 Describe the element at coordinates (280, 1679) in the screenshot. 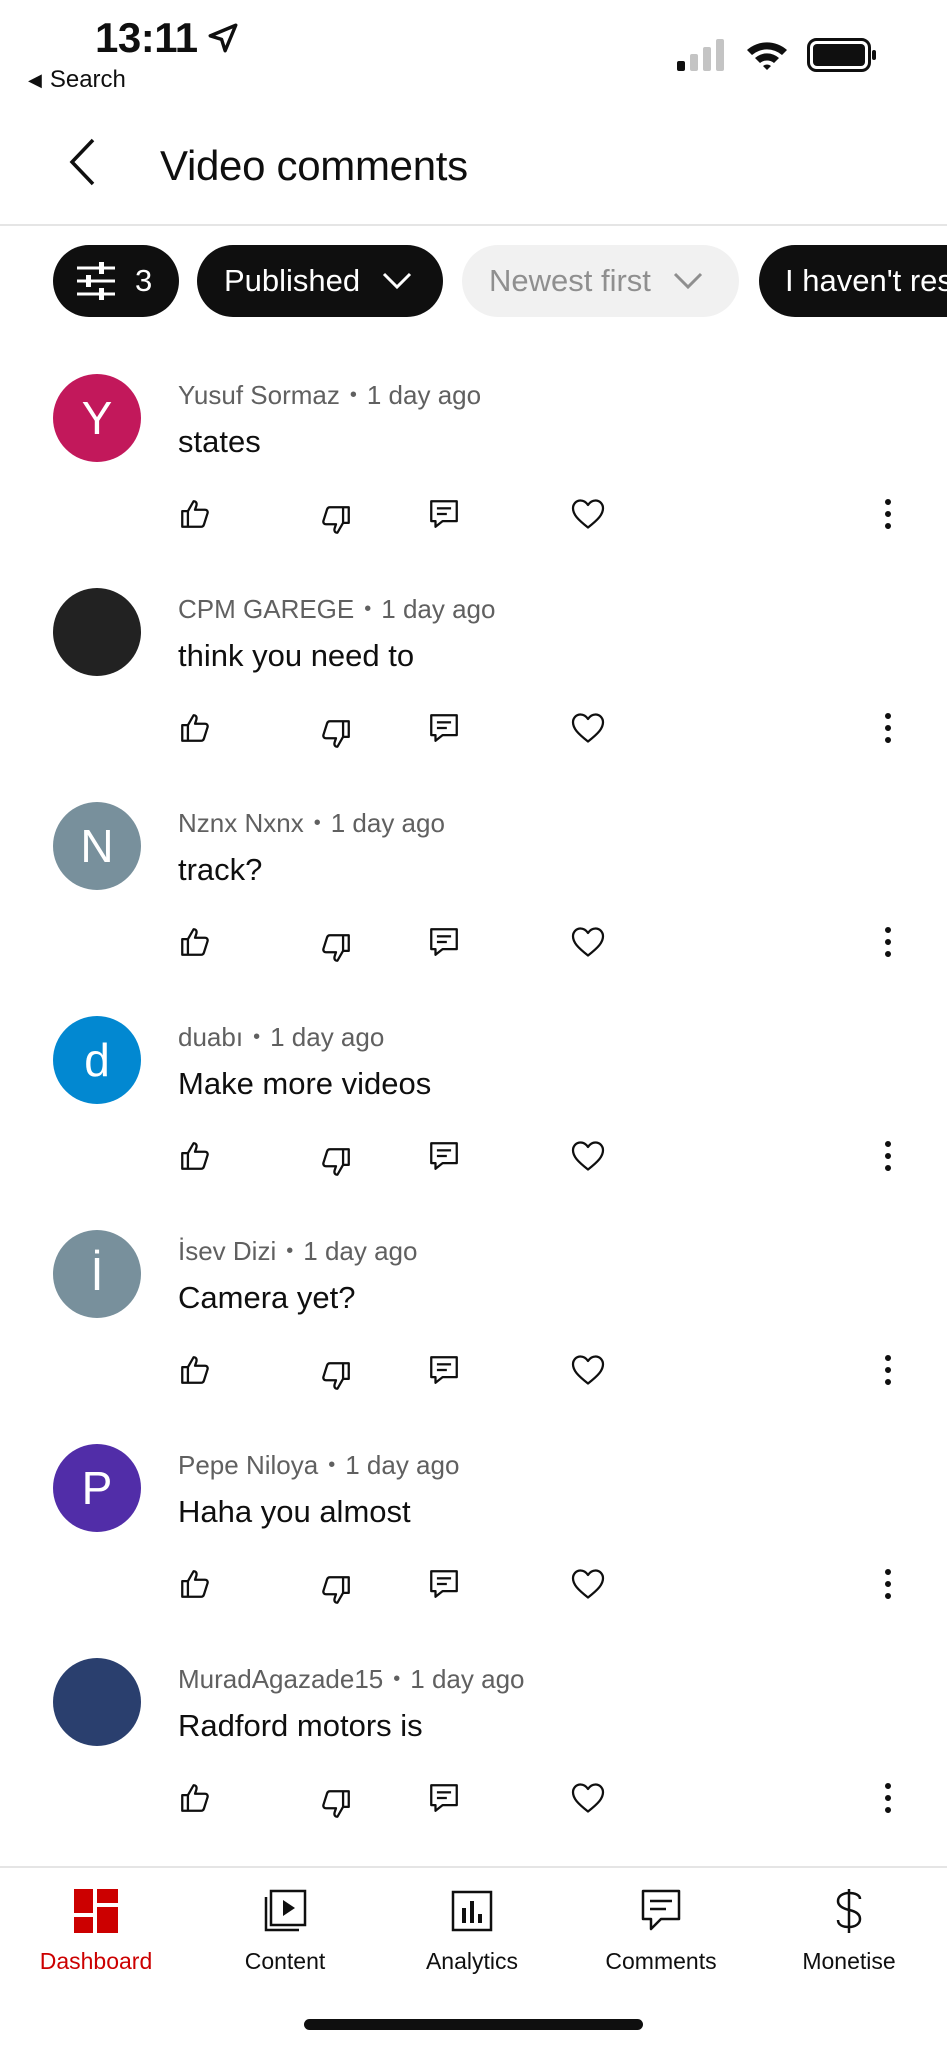

I see `comment-author: MuradAgazade15` at that location.